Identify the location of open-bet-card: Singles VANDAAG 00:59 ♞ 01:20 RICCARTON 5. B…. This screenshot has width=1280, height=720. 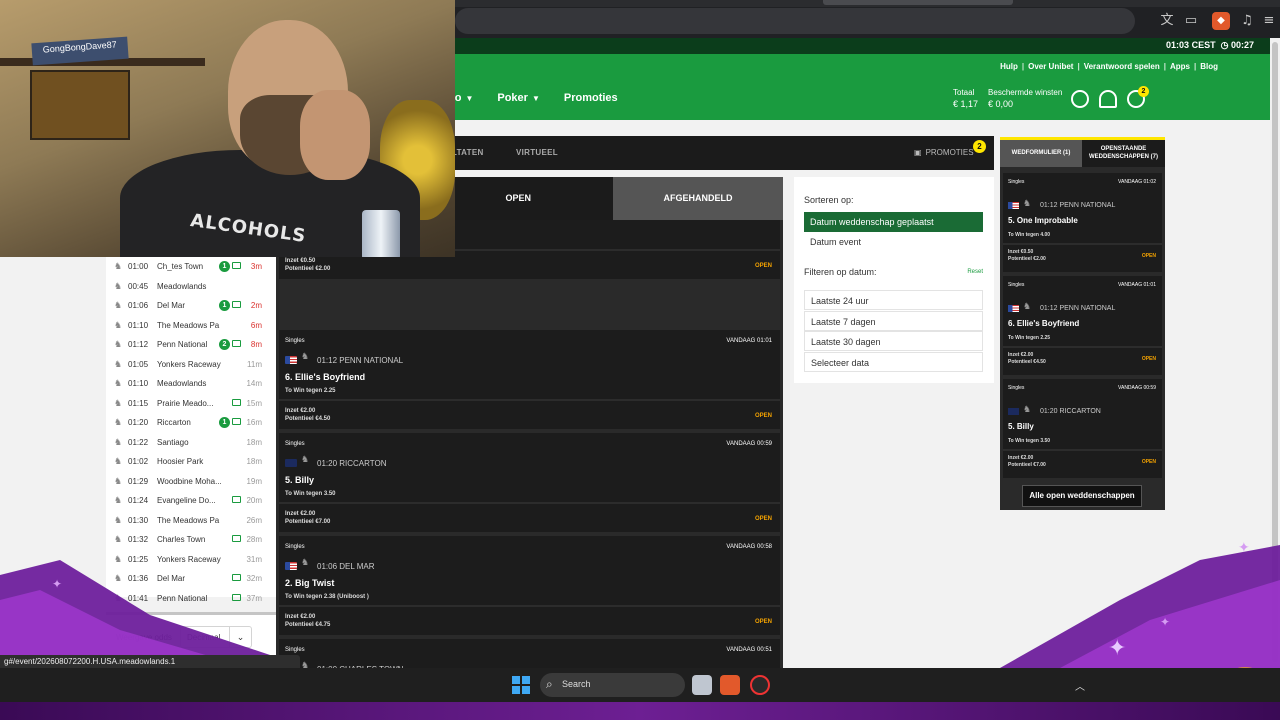
(1082, 428).